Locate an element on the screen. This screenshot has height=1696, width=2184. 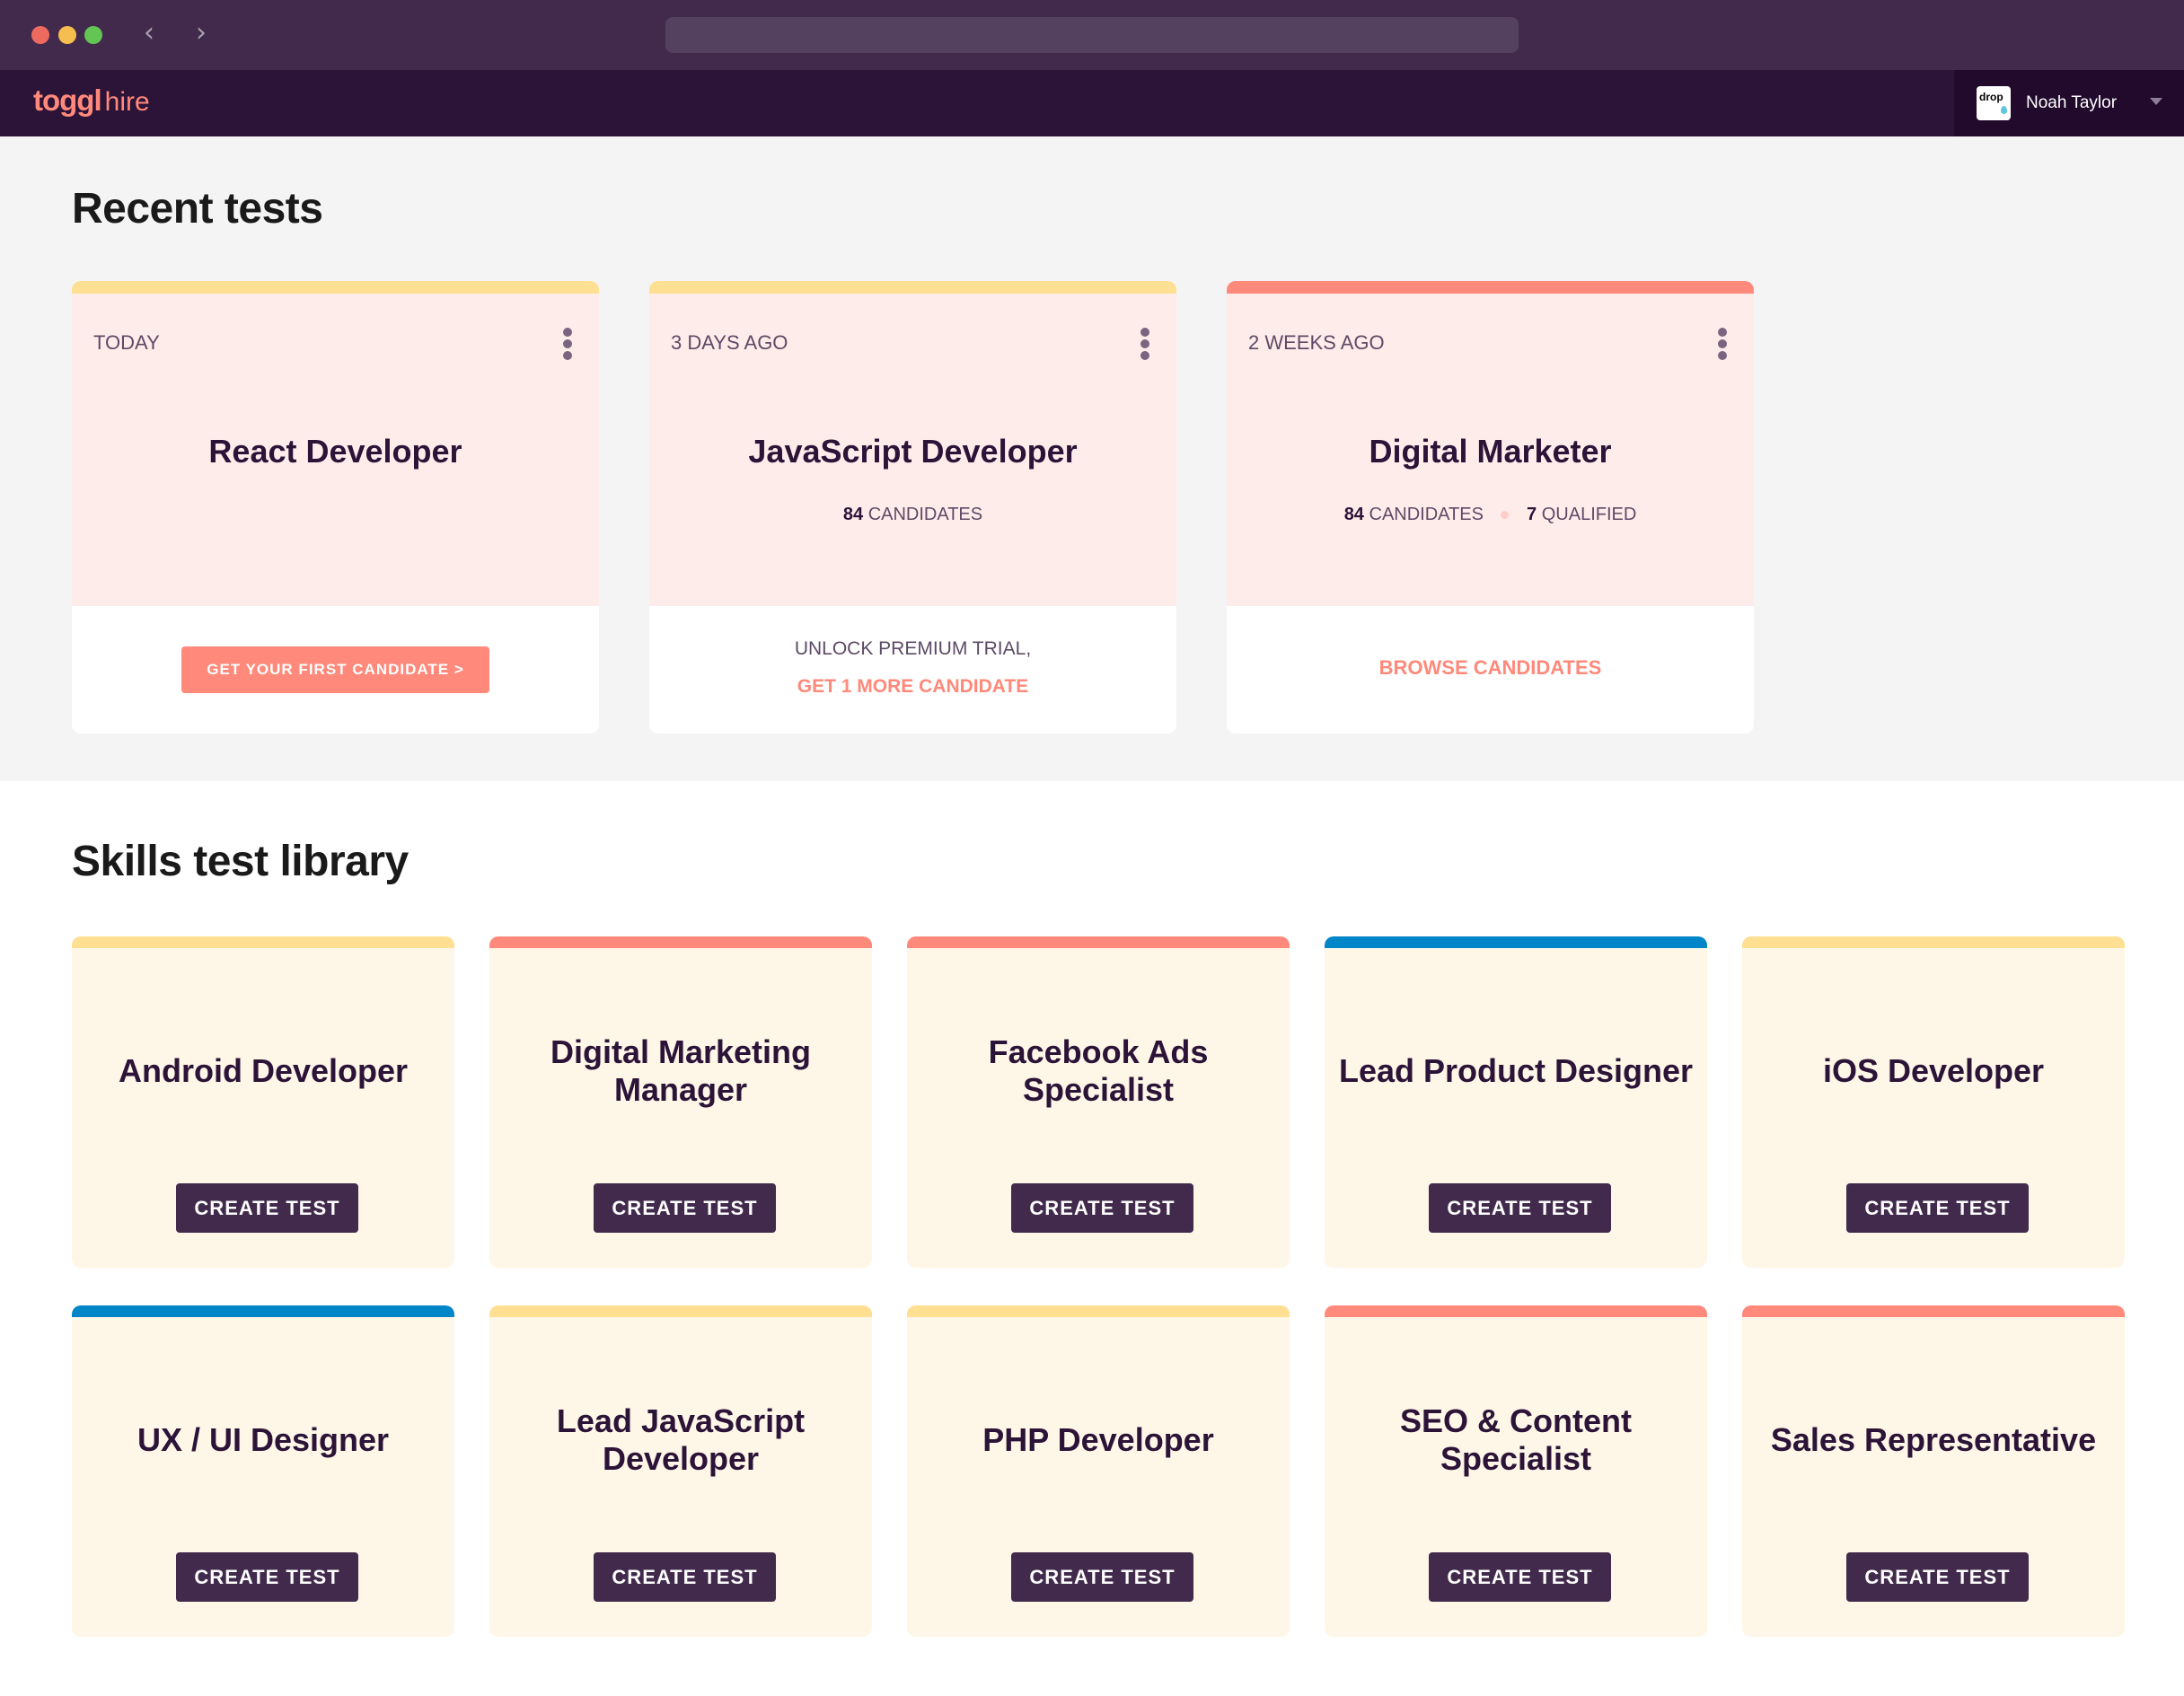
library-test-card: Digital Marketing Manager CREATE TEST is located at coordinates (680, 1102).